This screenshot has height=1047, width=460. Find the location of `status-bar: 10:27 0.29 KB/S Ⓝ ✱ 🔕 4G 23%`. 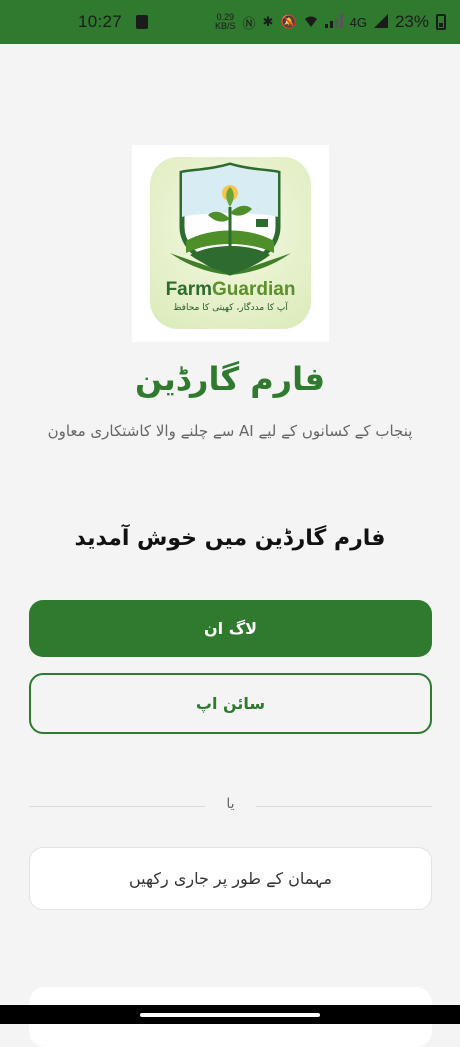

status-bar: 10:27 0.29 KB/S Ⓝ ✱ 🔕 4G 23% is located at coordinates (230, 22).